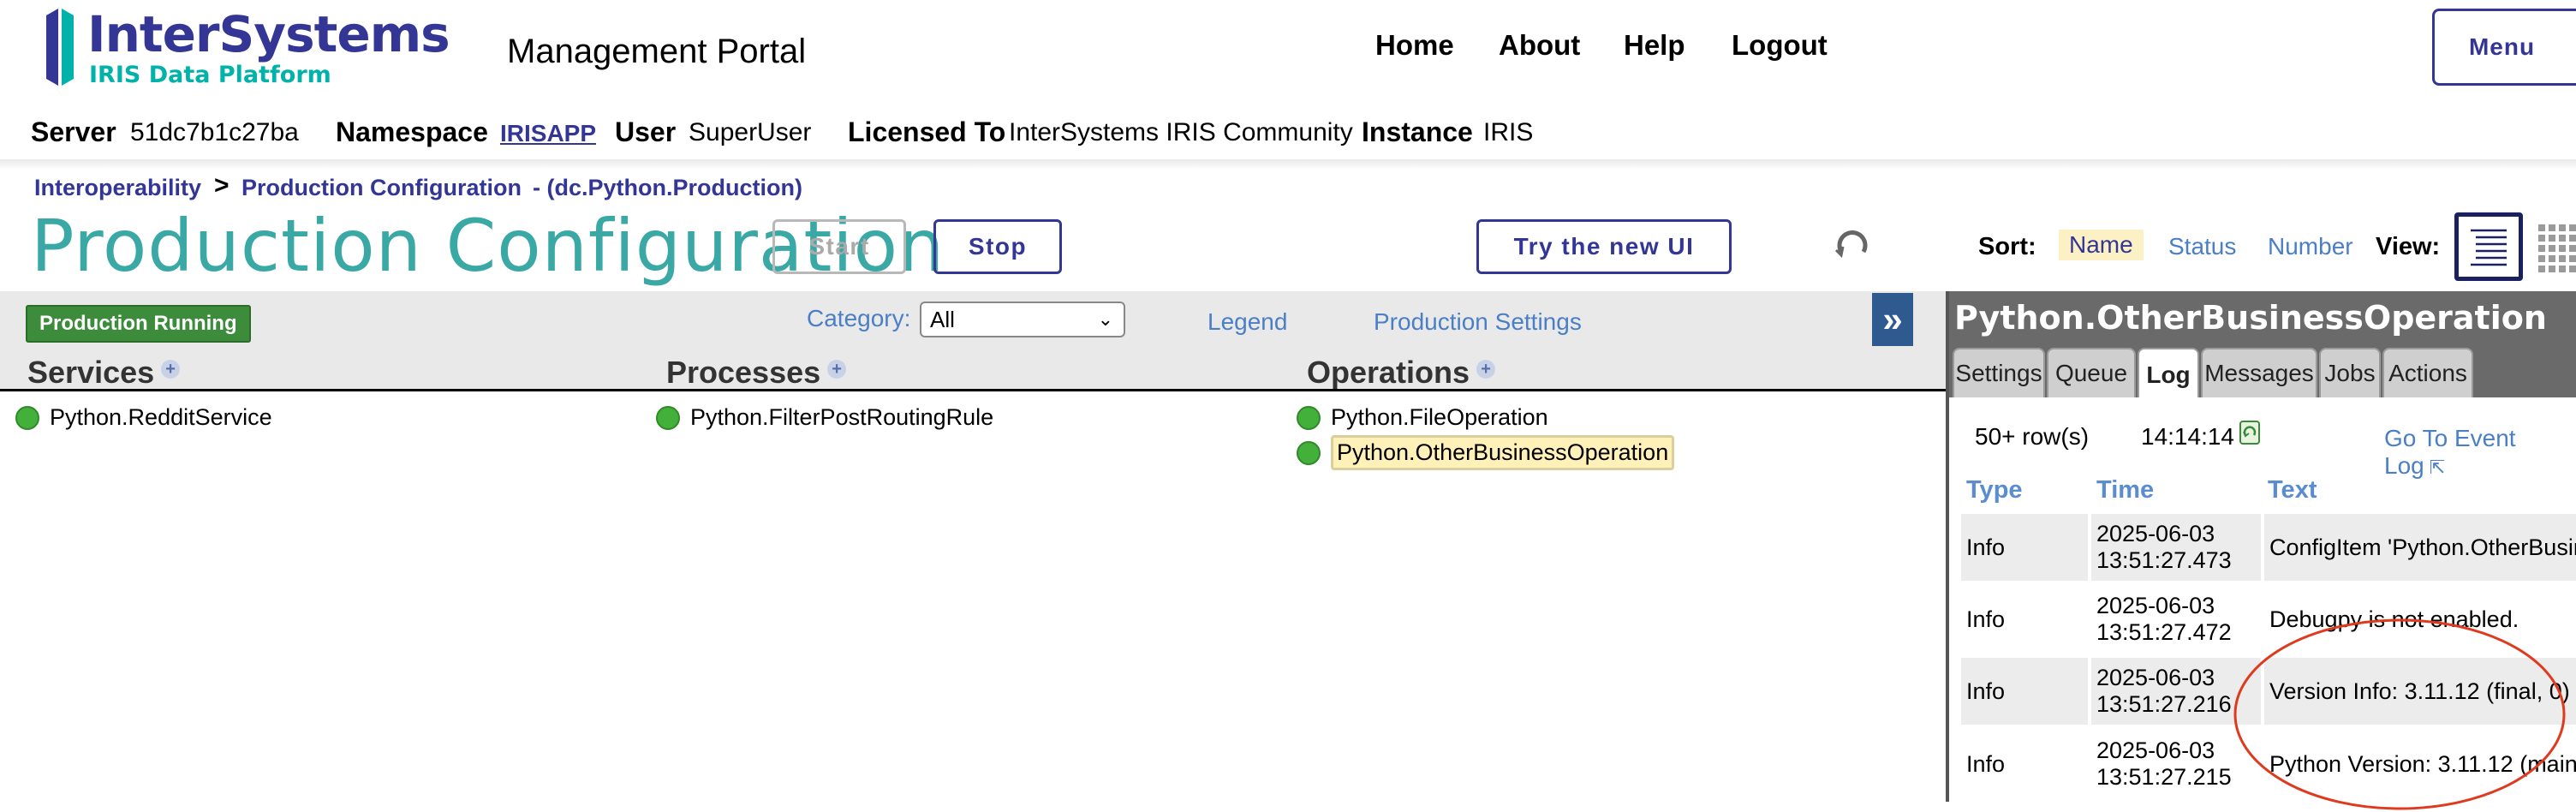  What do you see at coordinates (2450, 452) in the screenshot?
I see `go-to-event-log-label: Go To Event Log` at bounding box center [2450, 452].